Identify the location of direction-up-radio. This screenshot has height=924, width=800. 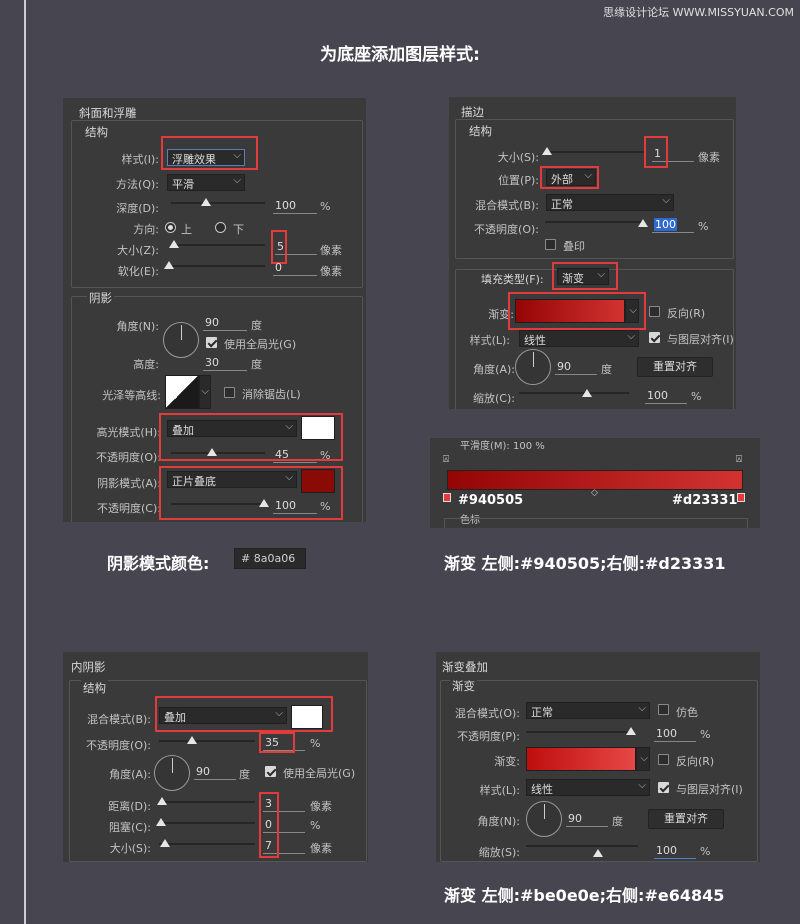
(170, 227).